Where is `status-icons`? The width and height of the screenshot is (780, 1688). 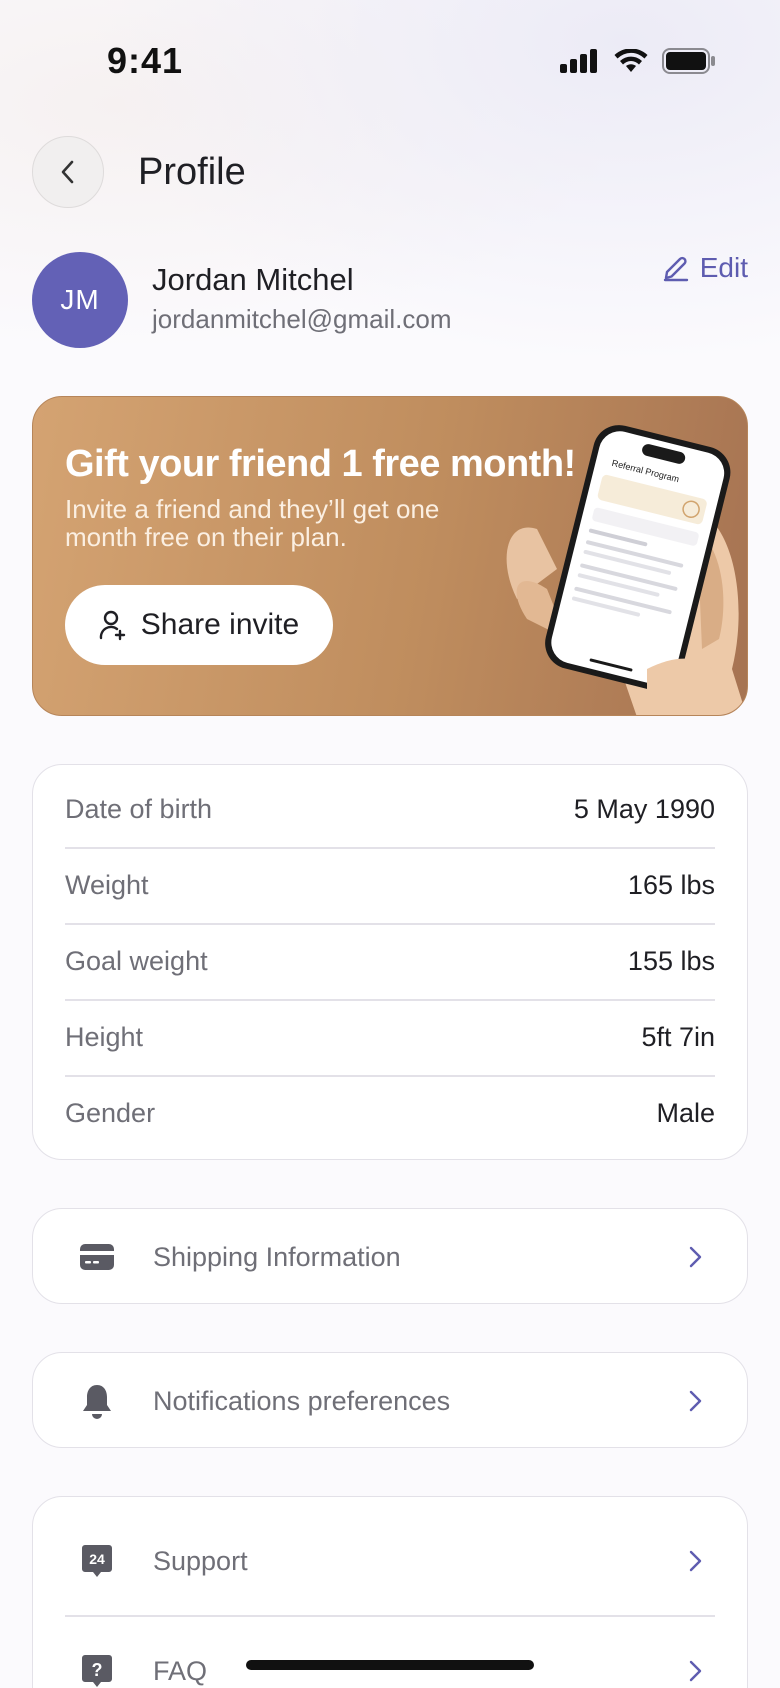
status-icons is located at coordinates (638, 61).